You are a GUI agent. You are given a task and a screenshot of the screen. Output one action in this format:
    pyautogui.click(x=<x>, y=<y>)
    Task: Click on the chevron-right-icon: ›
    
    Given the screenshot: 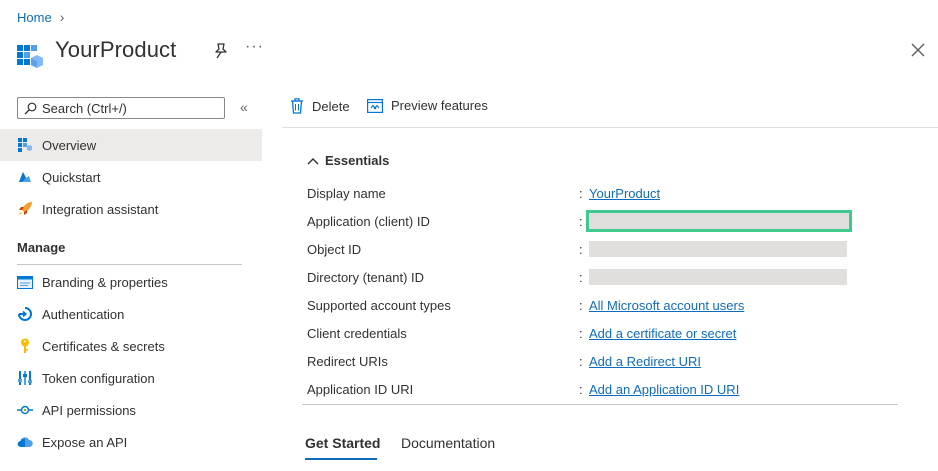 What is the action you would take?
    pyautogui.click(x=62, y=17)
    